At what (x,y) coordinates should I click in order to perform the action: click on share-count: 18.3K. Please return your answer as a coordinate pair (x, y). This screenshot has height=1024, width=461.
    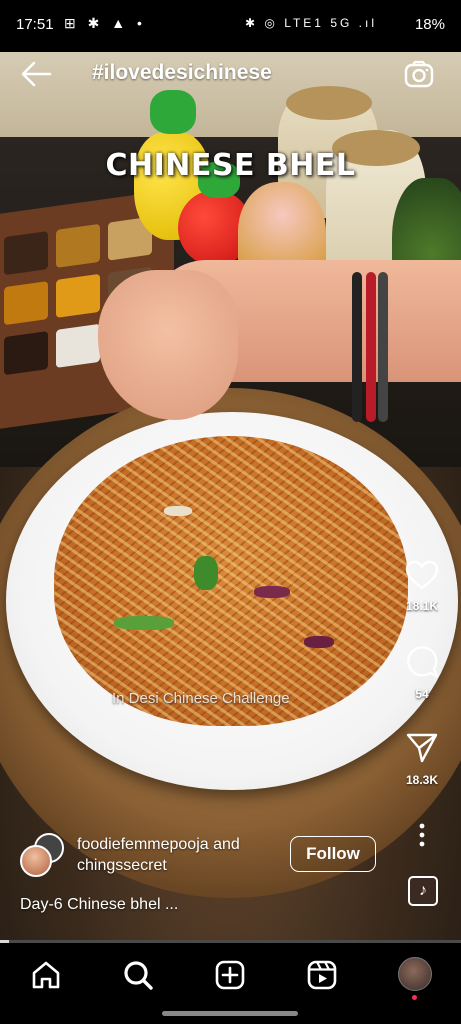
    Looking at the image, I should click on (422, 780).